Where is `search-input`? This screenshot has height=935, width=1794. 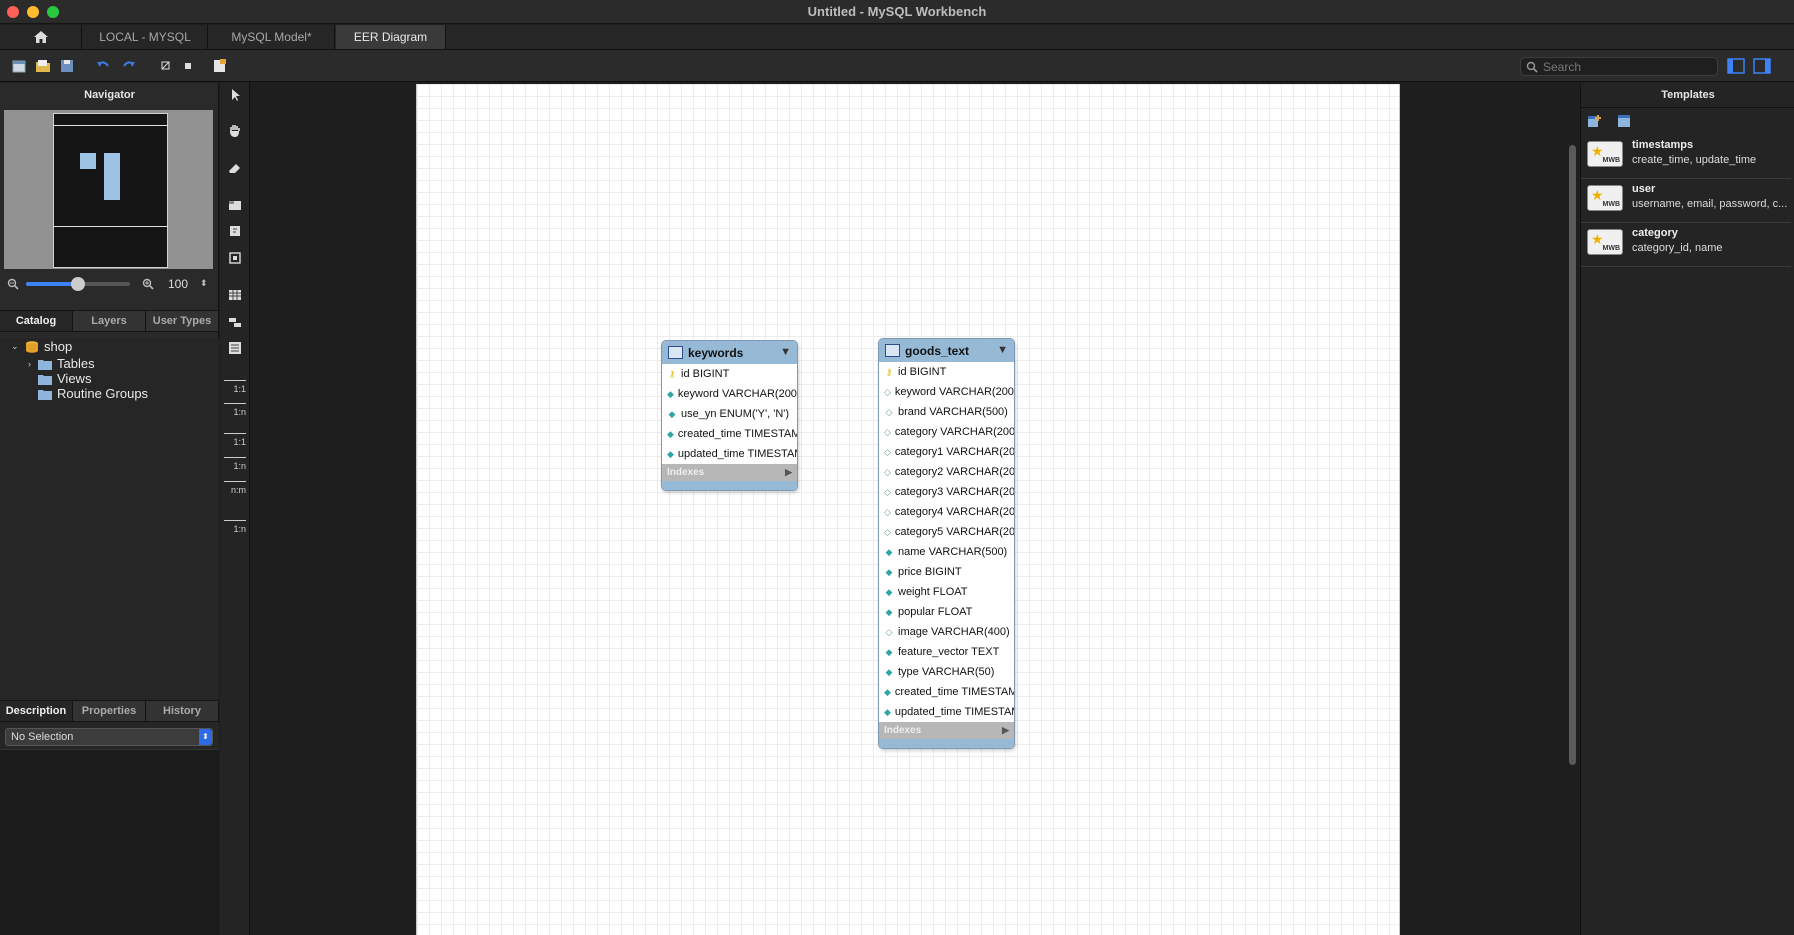 search-input is located at coordinates (1628, 66).